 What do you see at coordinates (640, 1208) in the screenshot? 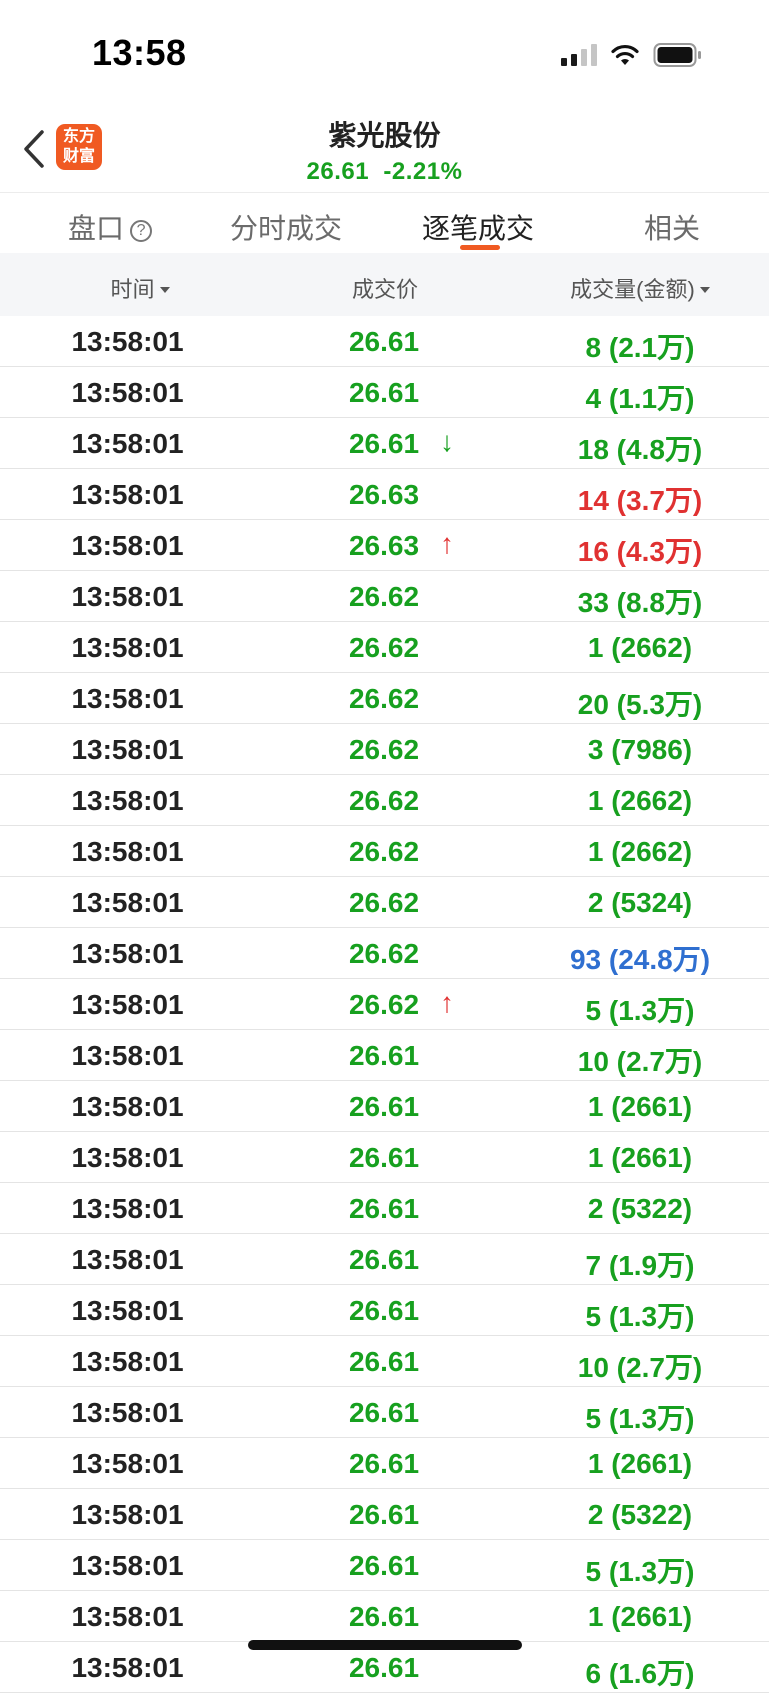
I see `trade-volume: 2 (5322)` at bounding box center [640, 1208].